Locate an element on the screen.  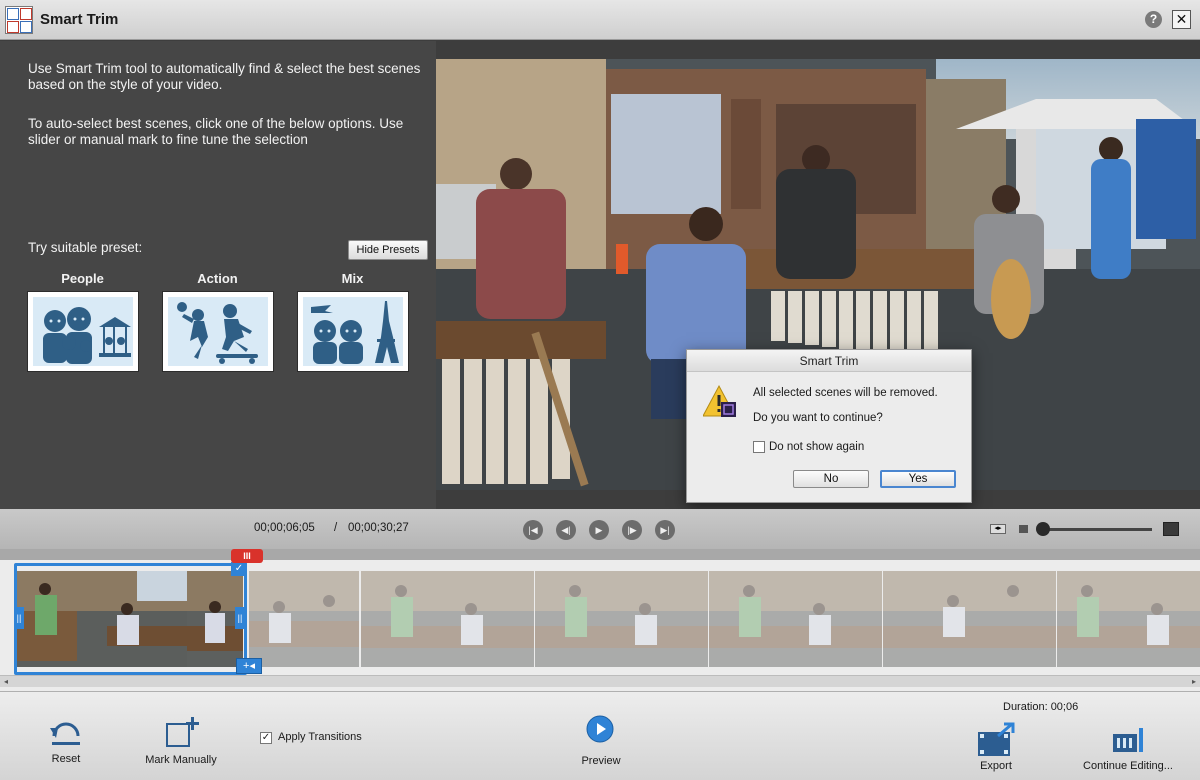
mark-manually-icon is located at coordinates (182, 732).